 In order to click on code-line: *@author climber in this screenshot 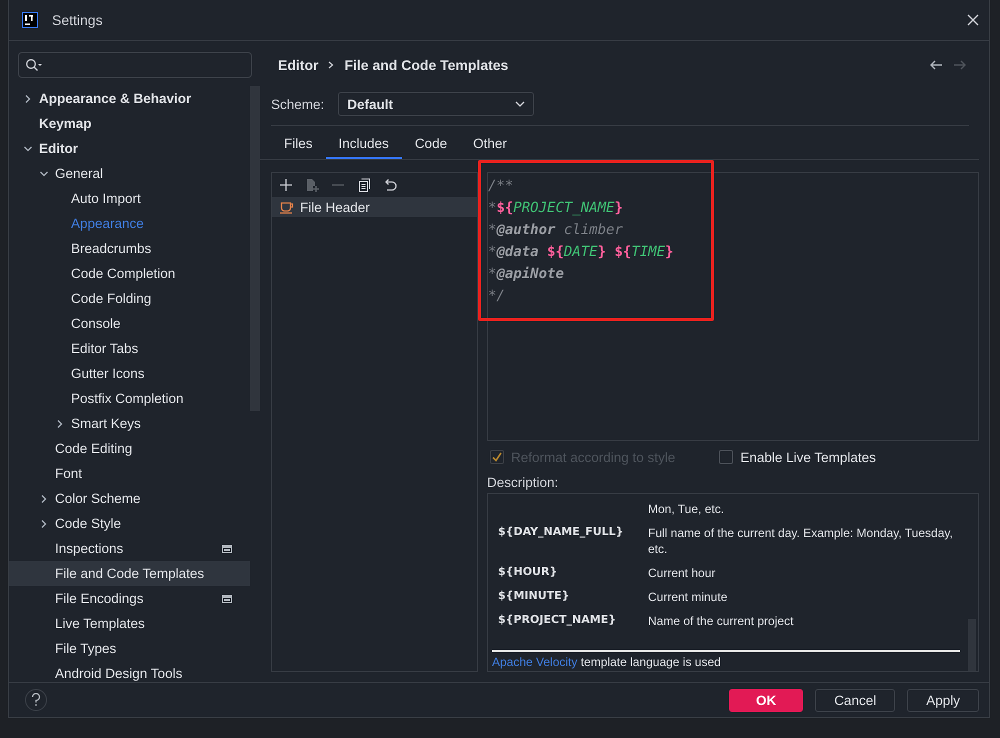, I will do `click(555, 230)`.